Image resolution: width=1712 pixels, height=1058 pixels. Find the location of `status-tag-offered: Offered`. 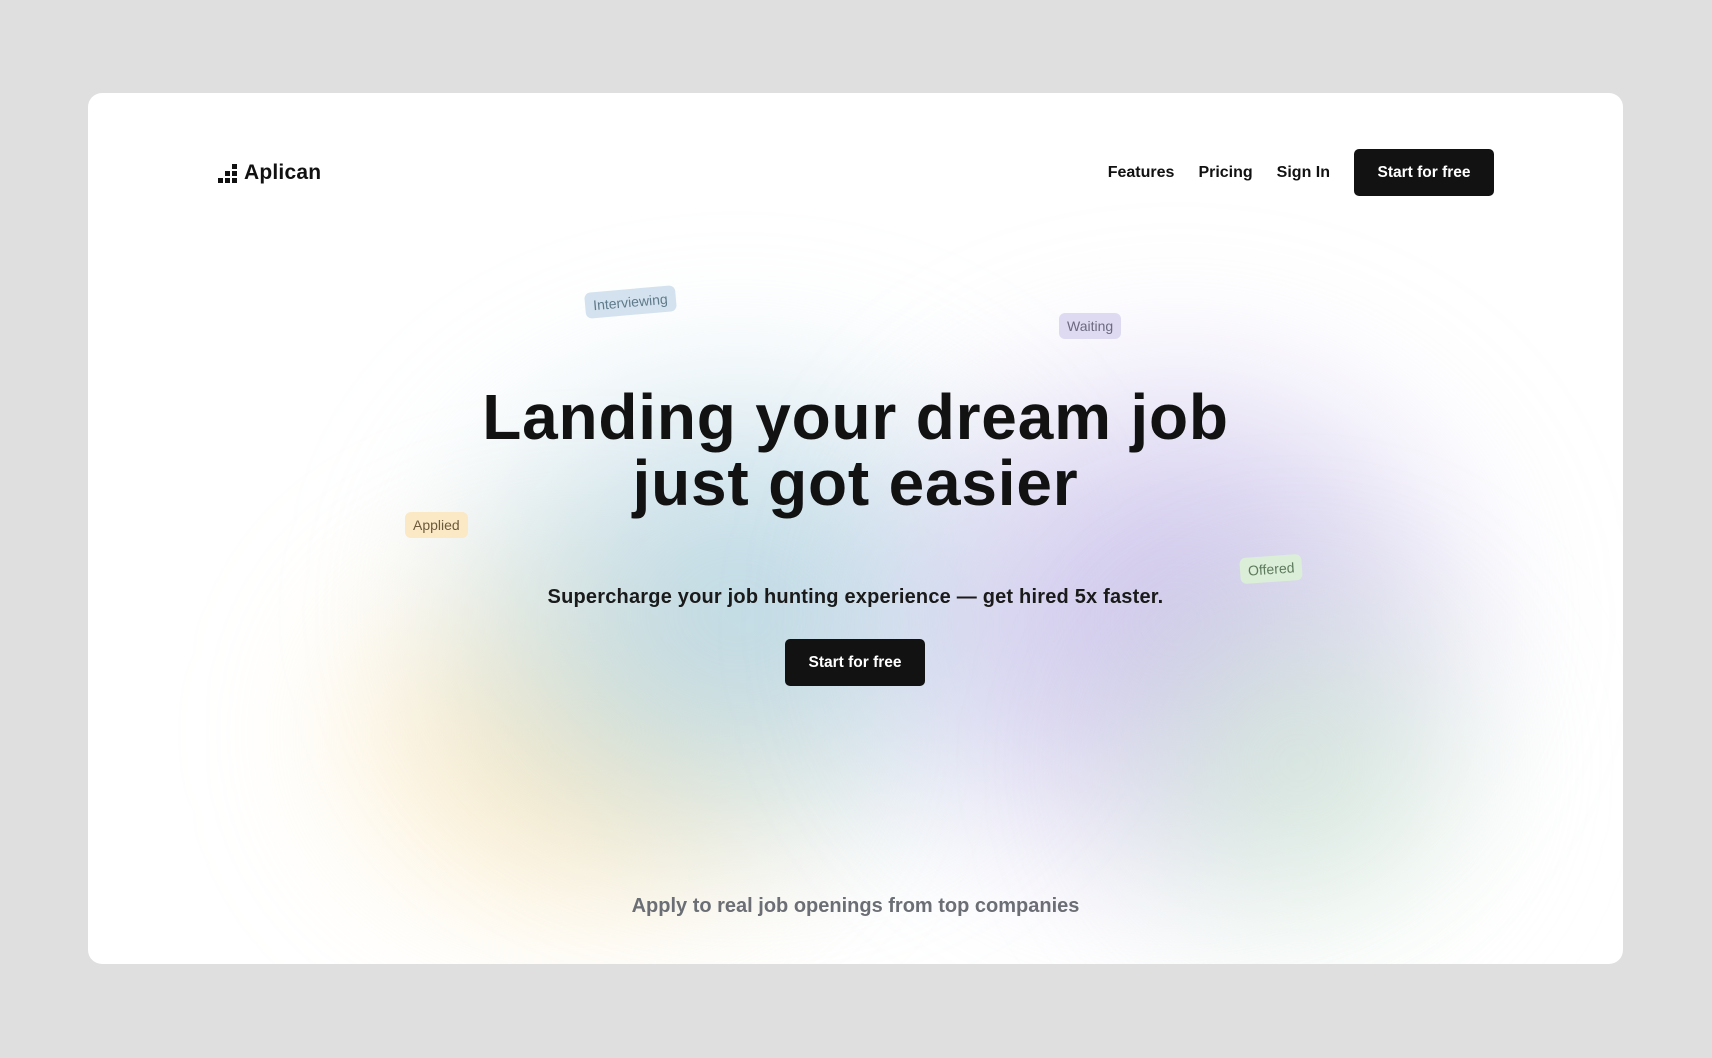

status-tag-offered: Offered is located at coordinates (1271, 569).